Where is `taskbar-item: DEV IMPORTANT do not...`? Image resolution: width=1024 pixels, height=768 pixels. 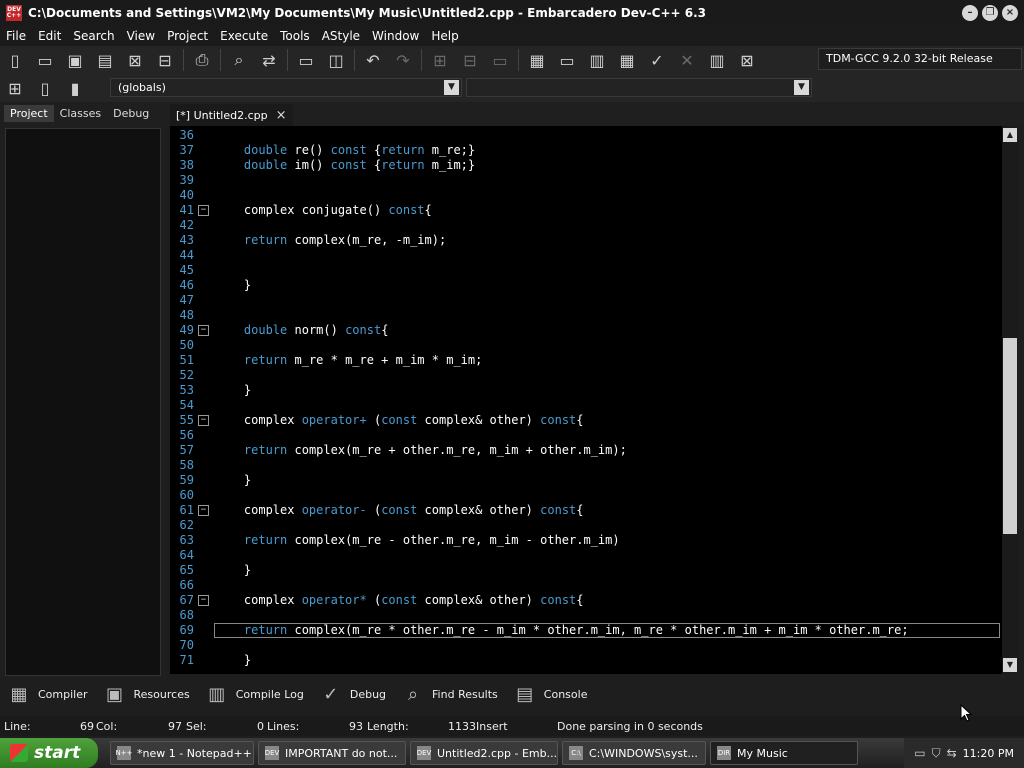 taskbar-item: DEV IMPORTANT do not... is located at coordinates (332, 753).